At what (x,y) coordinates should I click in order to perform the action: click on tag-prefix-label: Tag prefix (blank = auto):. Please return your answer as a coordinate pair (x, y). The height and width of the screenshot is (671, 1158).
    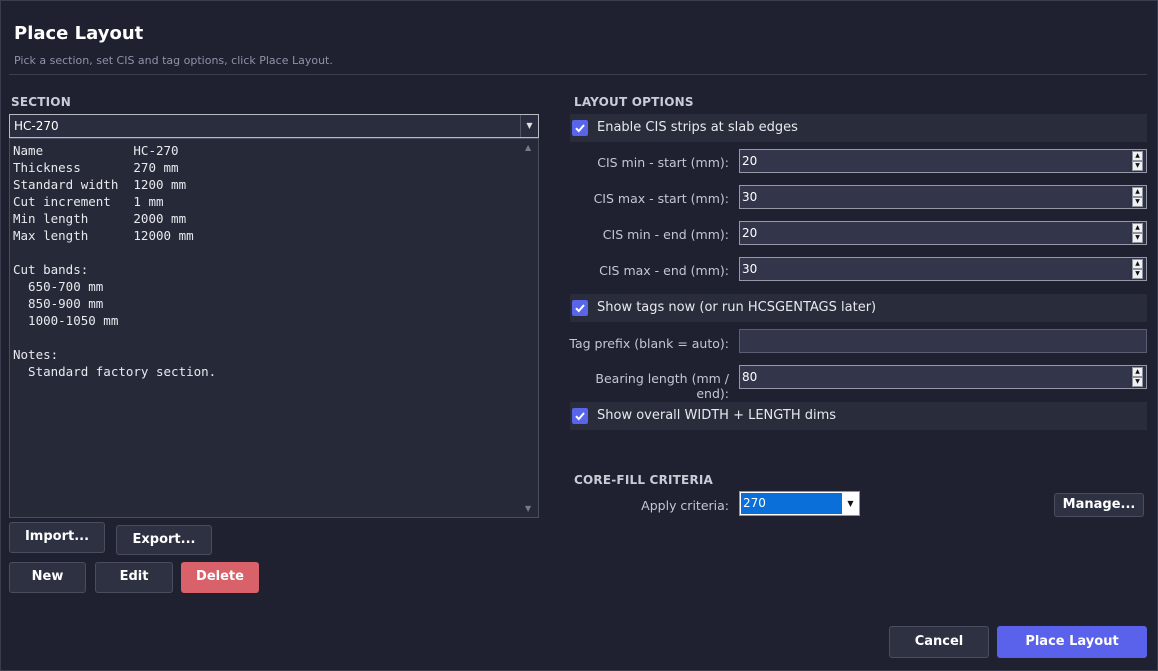
    Looking at the image, I should click on (649, 343).